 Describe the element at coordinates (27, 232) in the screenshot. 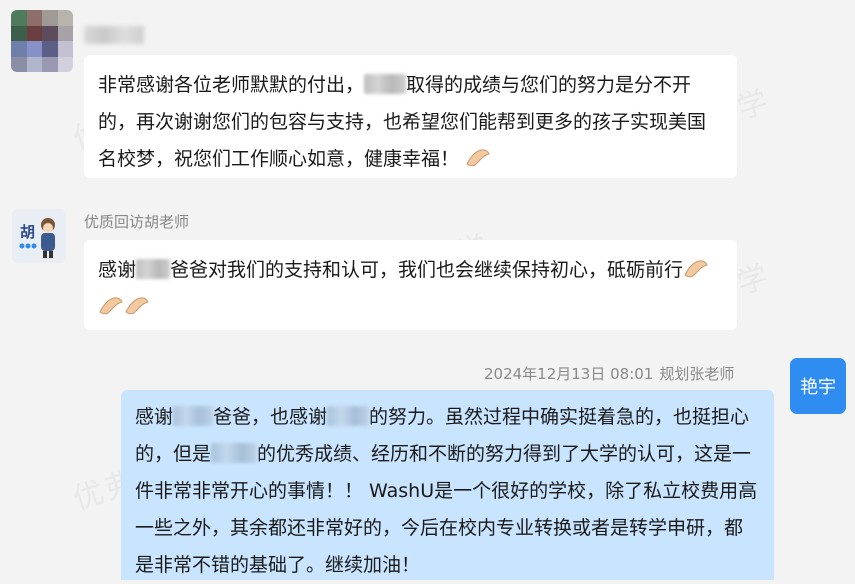

I see `svg-text: 胡` at that location.